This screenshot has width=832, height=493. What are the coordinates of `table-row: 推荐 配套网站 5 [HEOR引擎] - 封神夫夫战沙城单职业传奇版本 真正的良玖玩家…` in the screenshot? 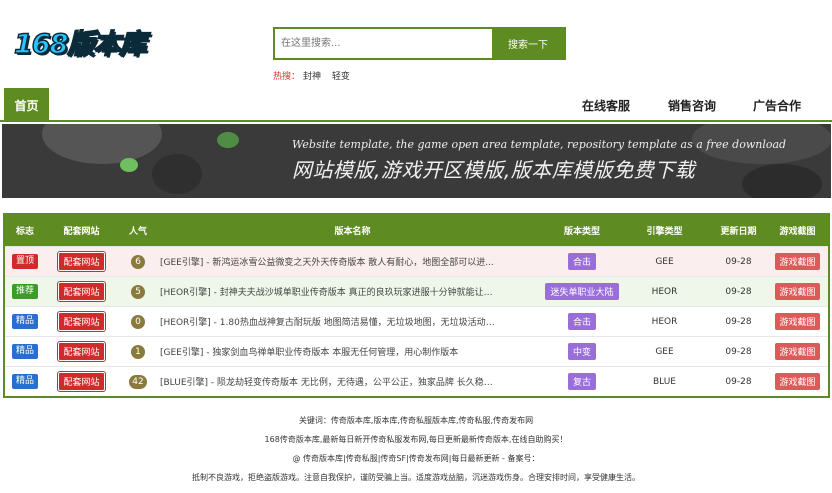 It's located at (416, 291).